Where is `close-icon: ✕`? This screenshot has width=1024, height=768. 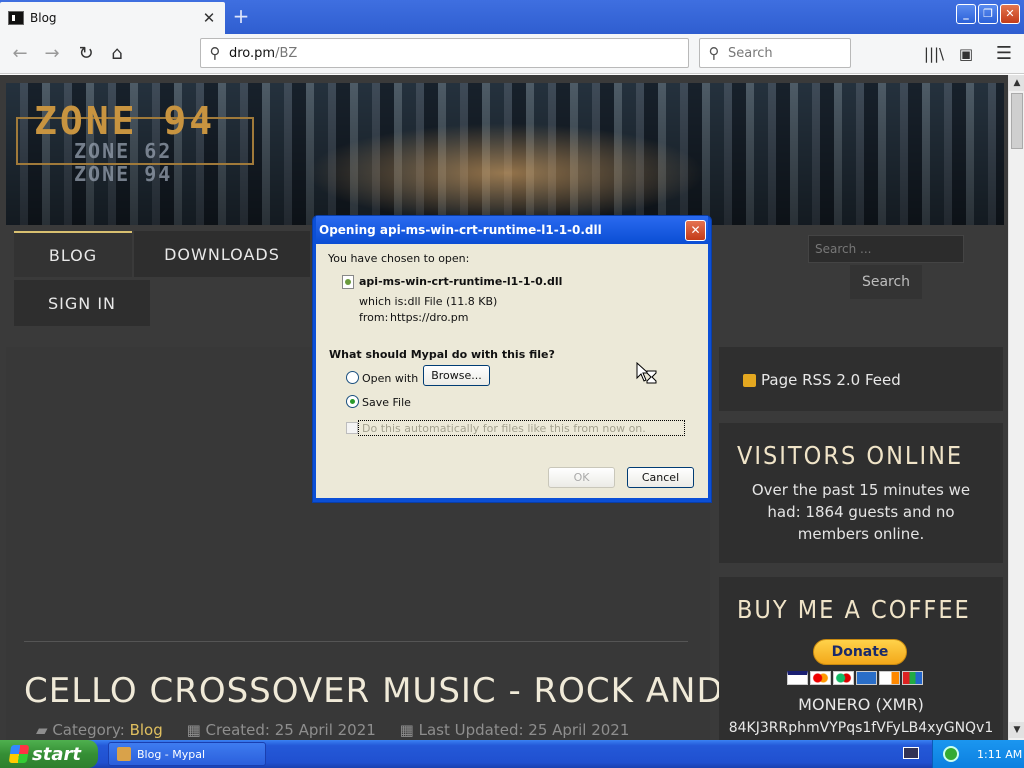 close-icon: ✕ is located at coordinates (695, 230).